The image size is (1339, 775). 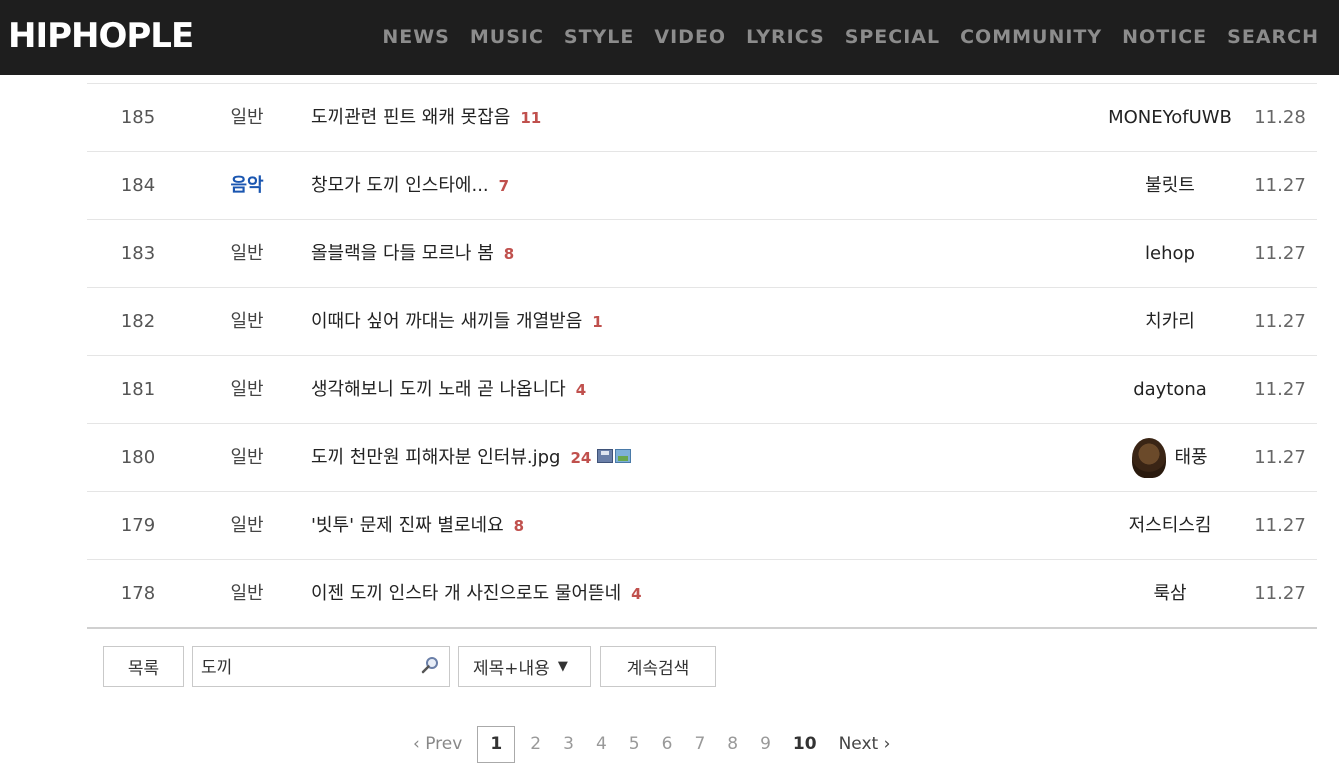 I want to click on post-row: 181 일반 생각해보니 도끼 노래 곧 나옵니다 4 daytona 11.27, so click(x=702, y=389).